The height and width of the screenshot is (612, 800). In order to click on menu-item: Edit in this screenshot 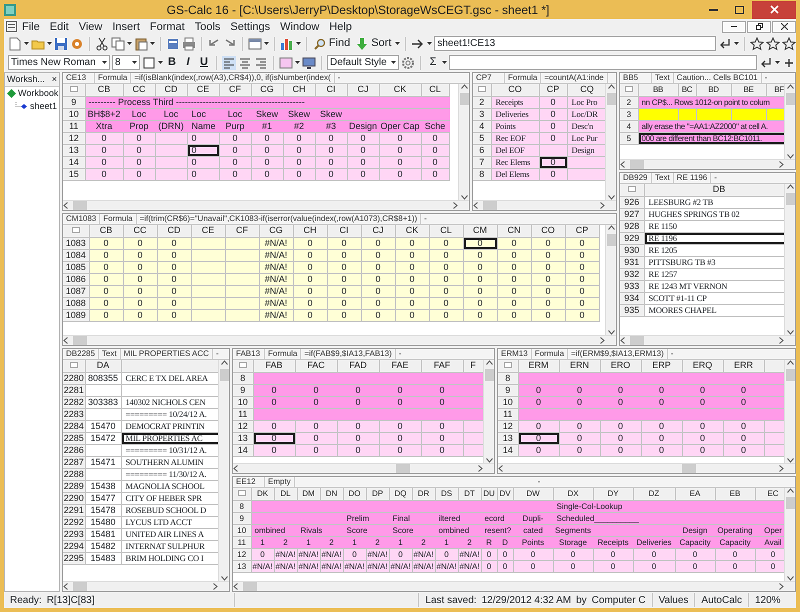, I will do `click(59, 27)`.